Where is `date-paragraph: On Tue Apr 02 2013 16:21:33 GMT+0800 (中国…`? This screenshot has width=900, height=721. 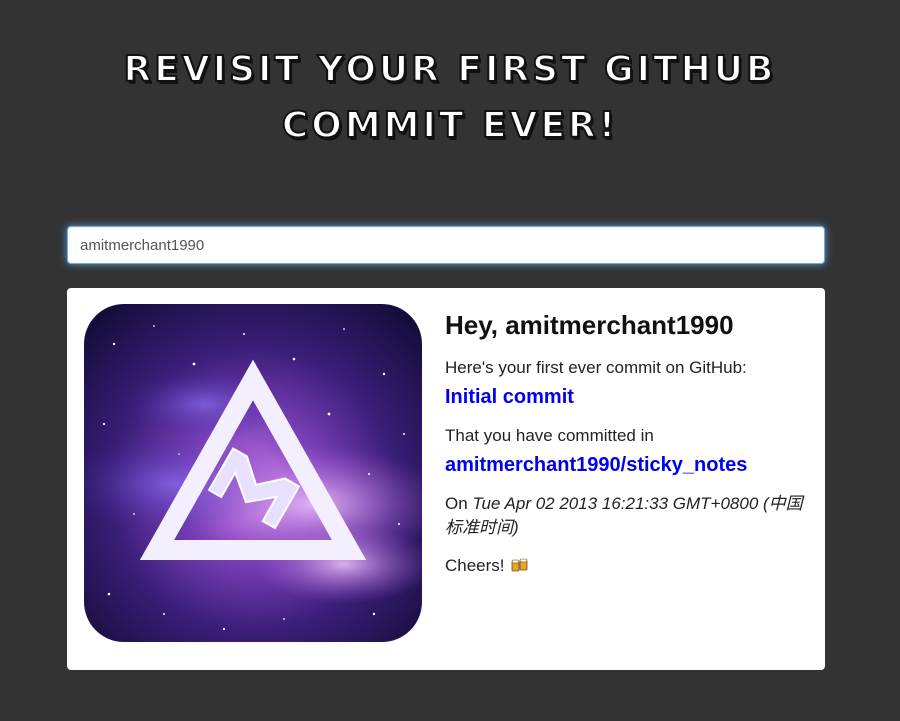 date-paragraph: On Tue Apr 02 2013 16:21:33 GMT+0800 (中国… is located at coordinates (630, 516).